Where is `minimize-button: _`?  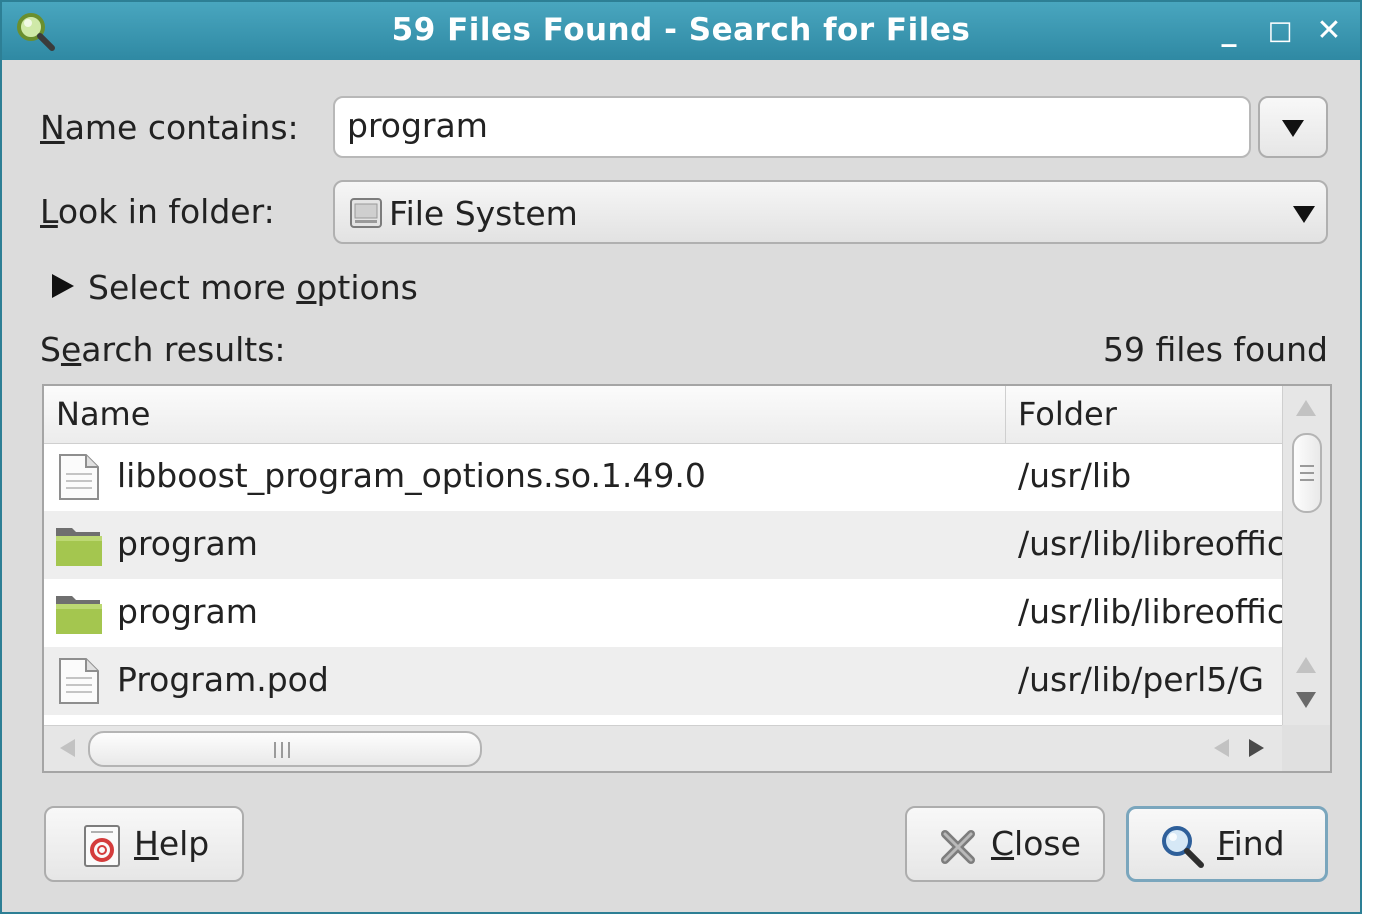
minimize-button: _ is located at coordinates (1229, 31).